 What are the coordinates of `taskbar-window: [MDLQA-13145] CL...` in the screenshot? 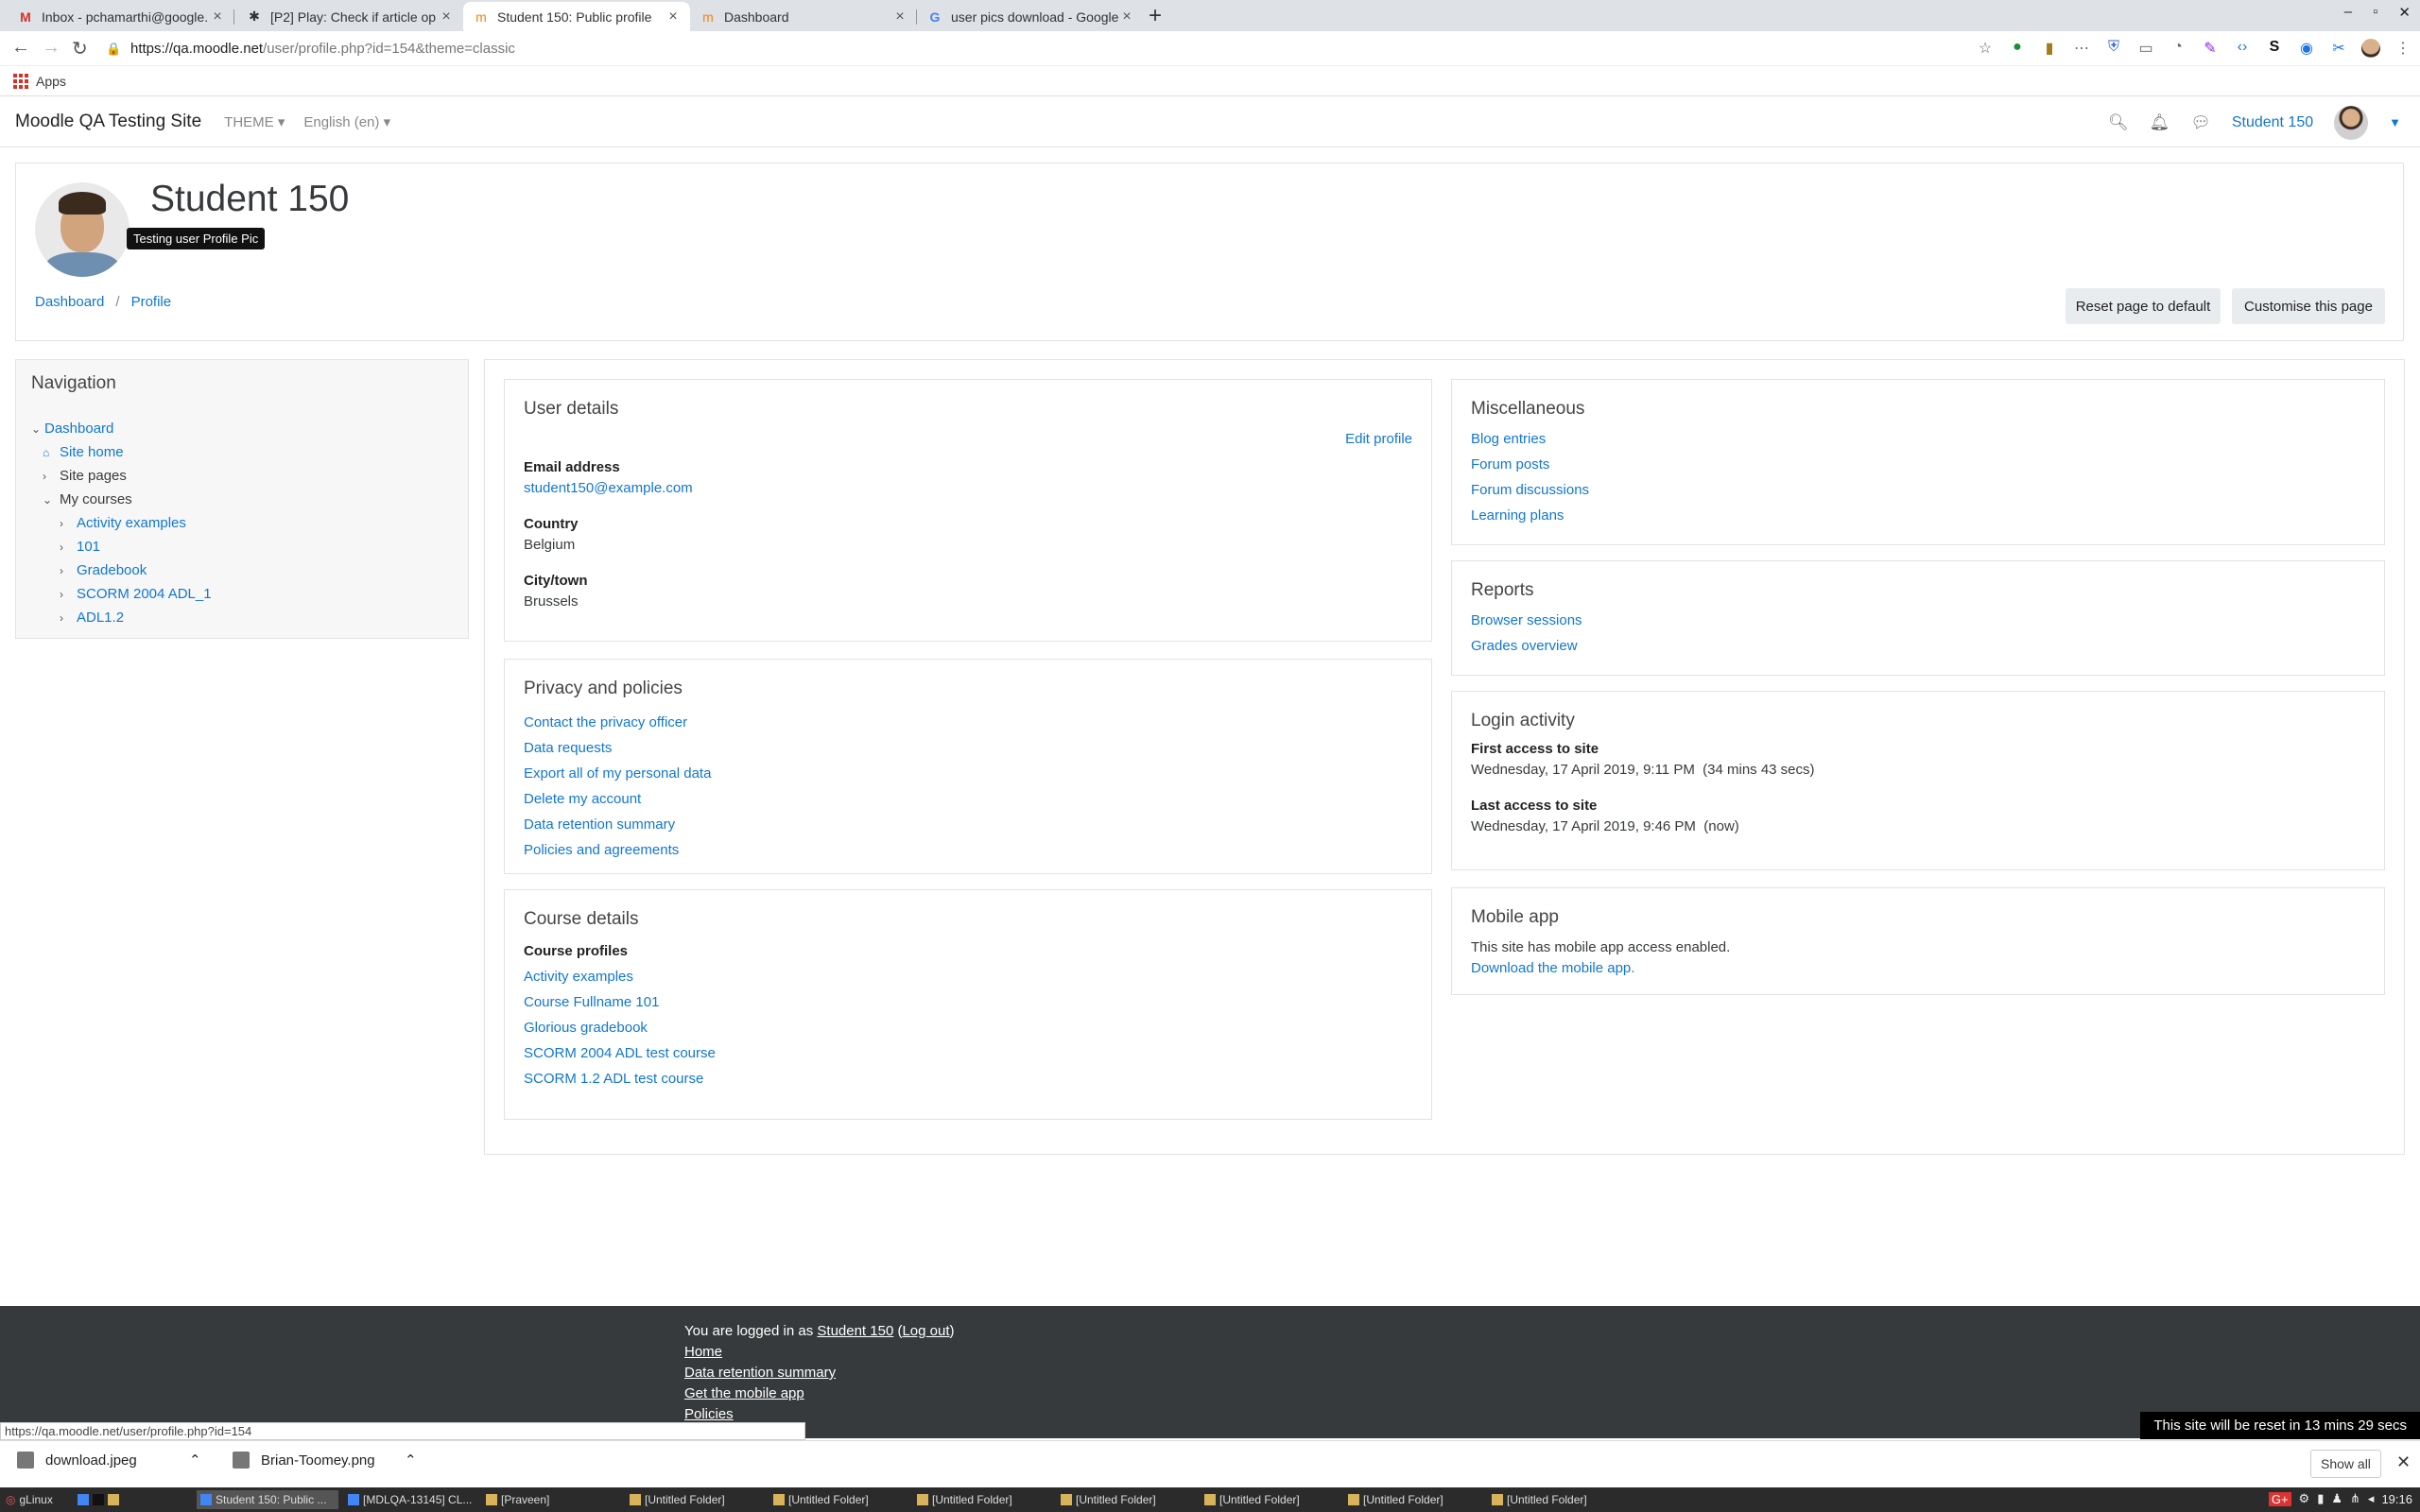 It's located at (410, 1499).